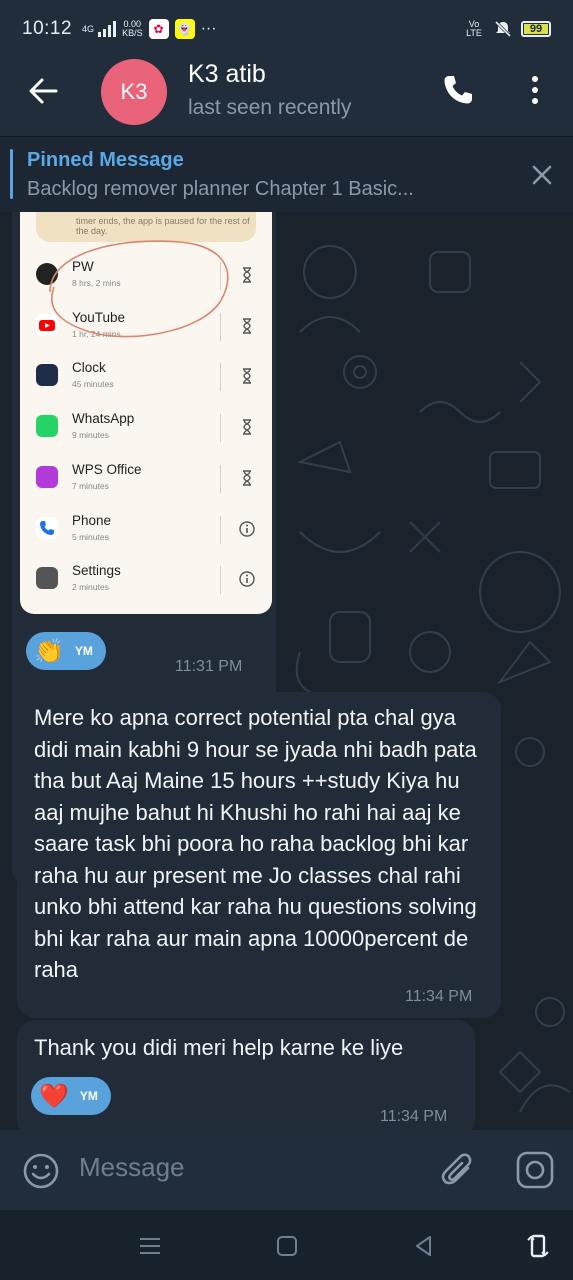 This screenshot has height=1280, width=573. I want to click on reaction-emoji: 👏, so click(49, 651).